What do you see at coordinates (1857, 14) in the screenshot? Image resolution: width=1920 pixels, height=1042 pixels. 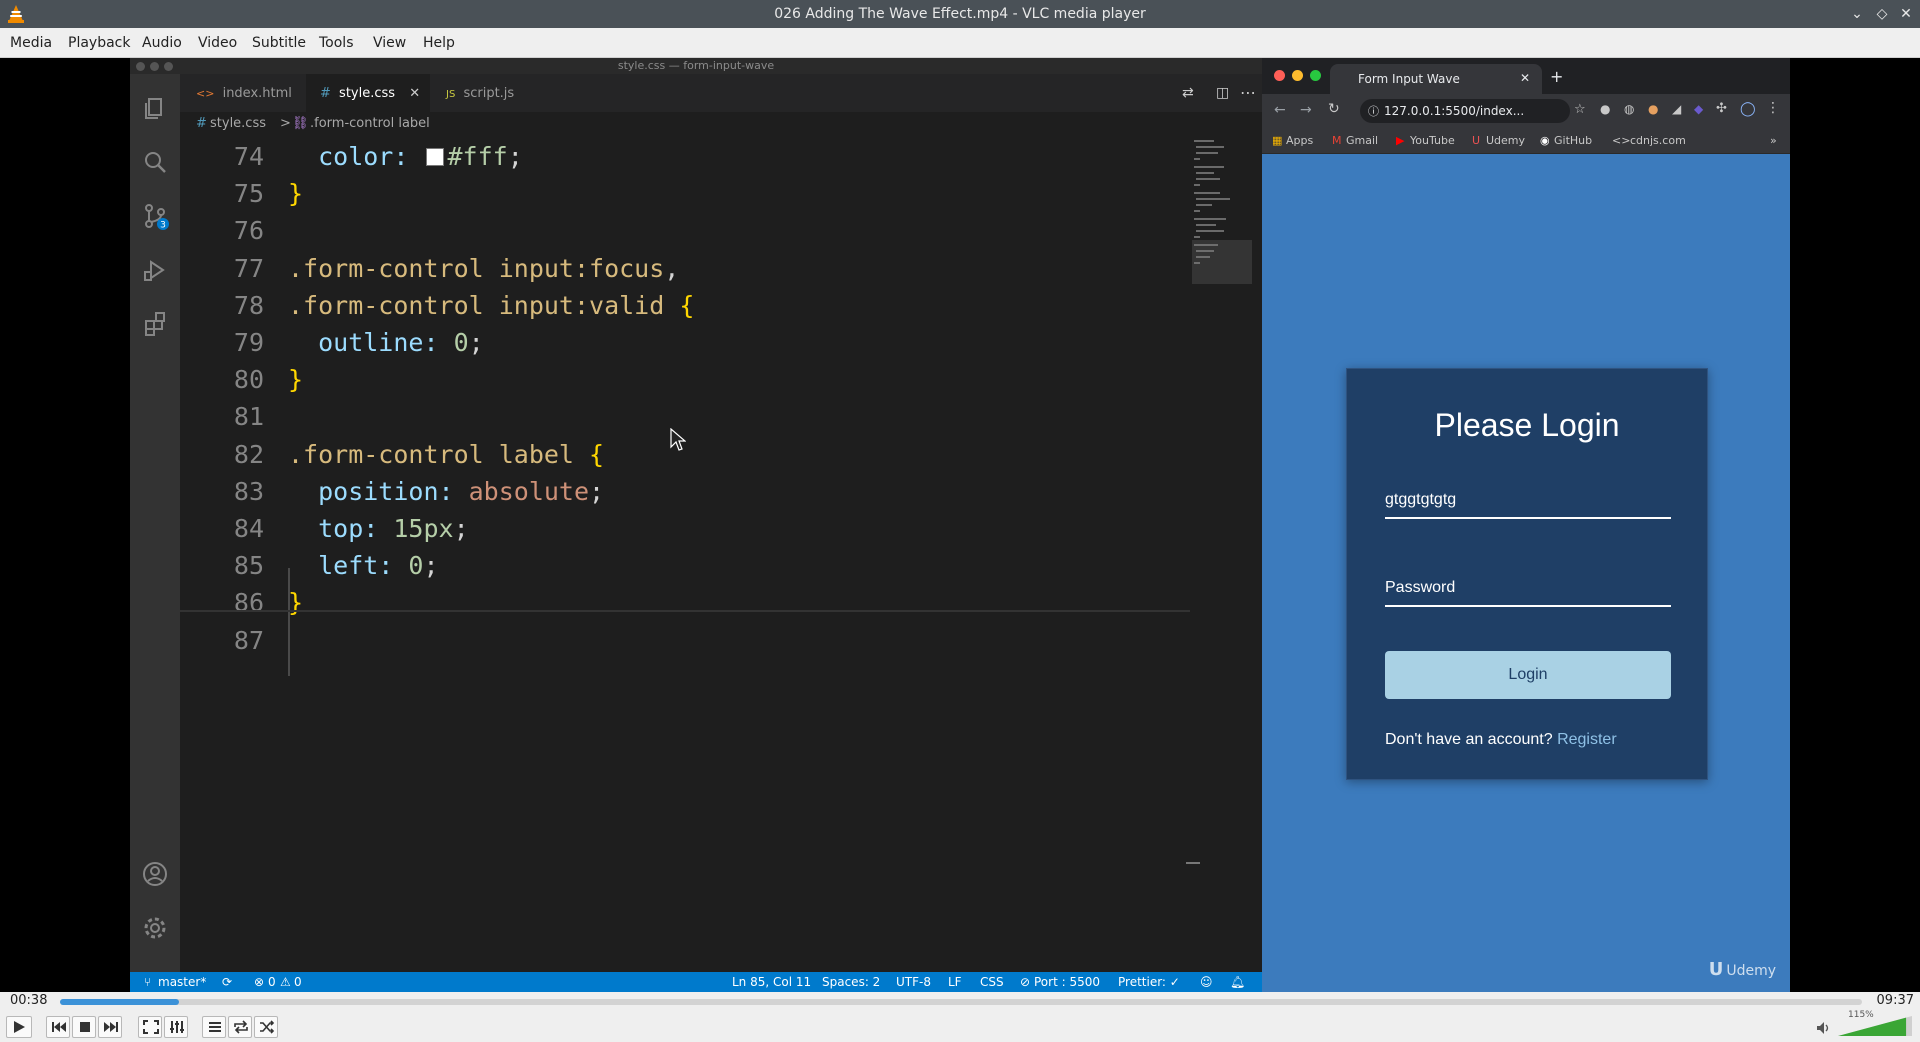 I see `minimize-icon: ⌄` at bounding box center [1857, 14].